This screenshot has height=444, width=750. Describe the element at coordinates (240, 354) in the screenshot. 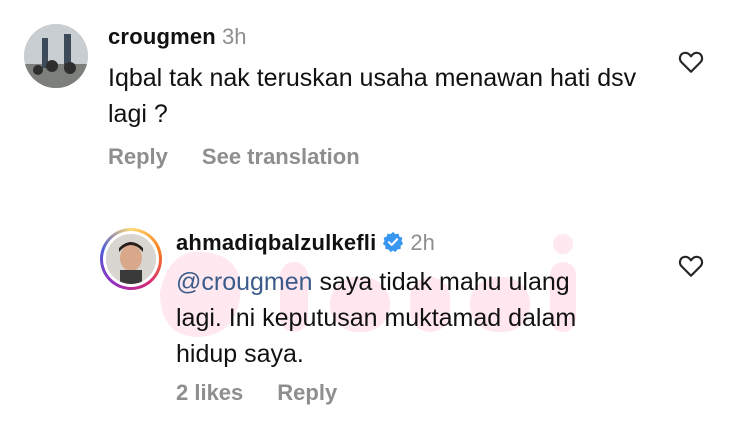

I see `reply-text-line-3: hidup saya.` at that location.